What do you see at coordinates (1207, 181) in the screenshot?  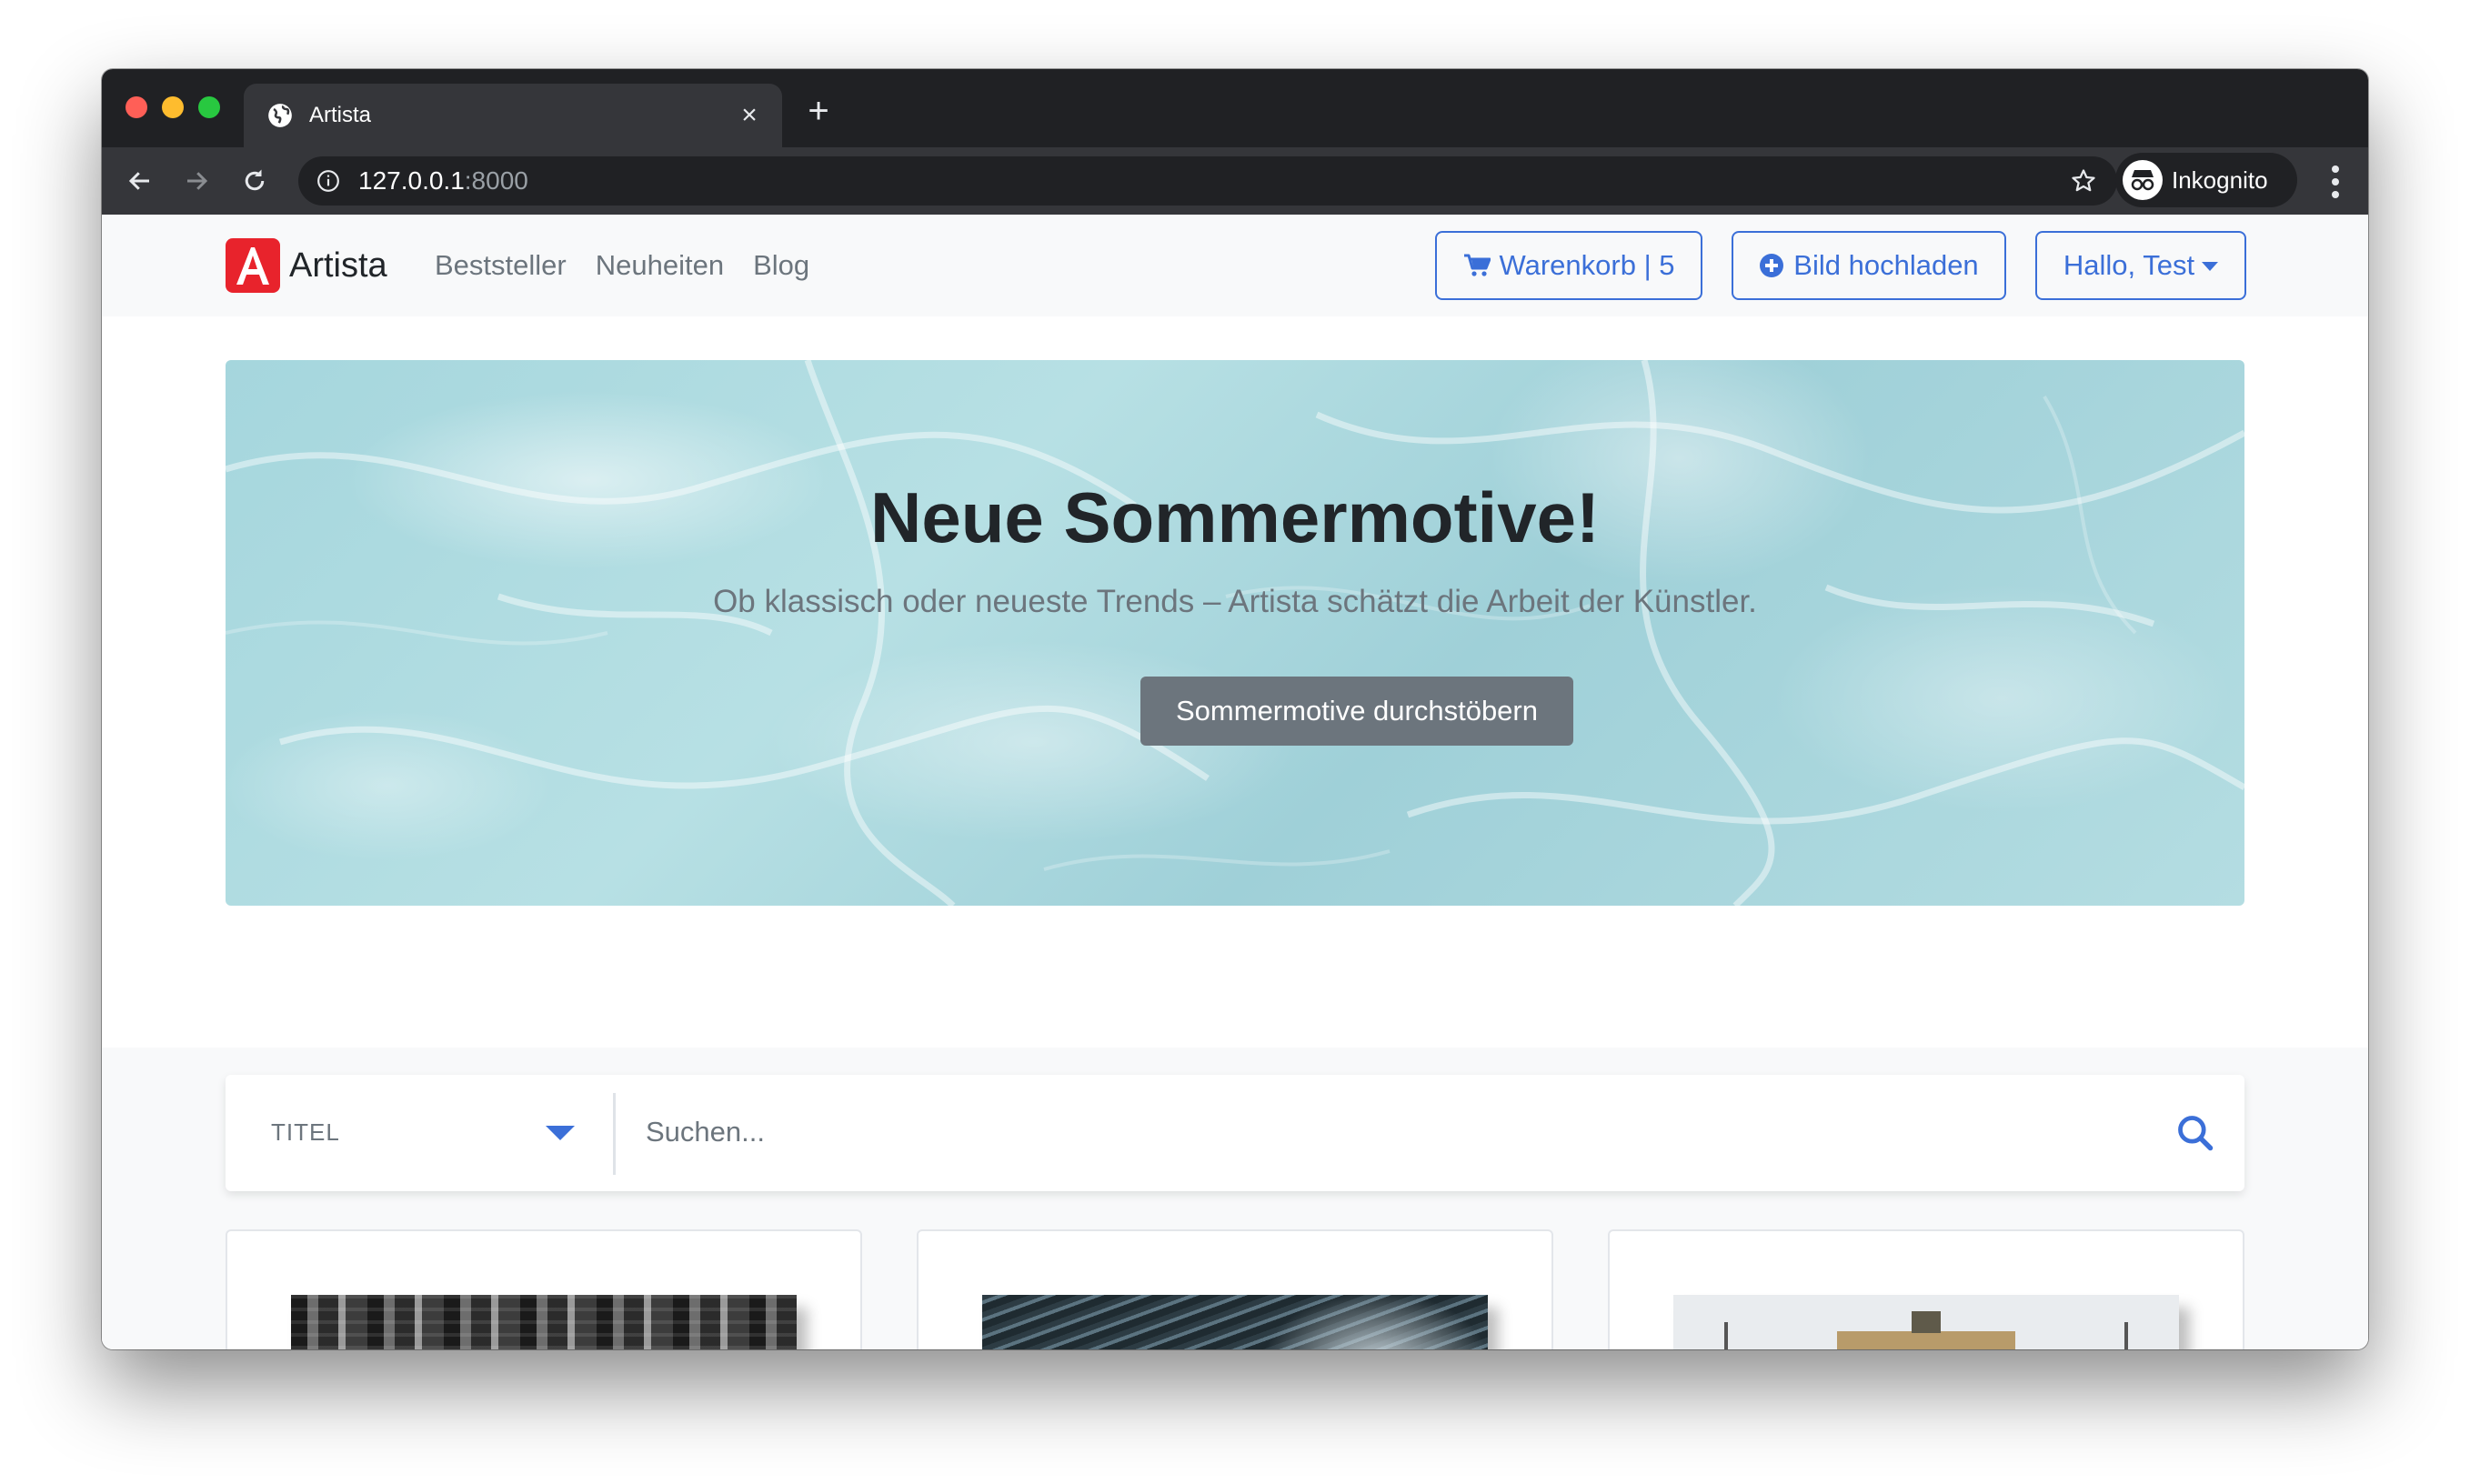 I see `address-bar: 127.0.0.1:8000` at bounding box center [1207, 181].